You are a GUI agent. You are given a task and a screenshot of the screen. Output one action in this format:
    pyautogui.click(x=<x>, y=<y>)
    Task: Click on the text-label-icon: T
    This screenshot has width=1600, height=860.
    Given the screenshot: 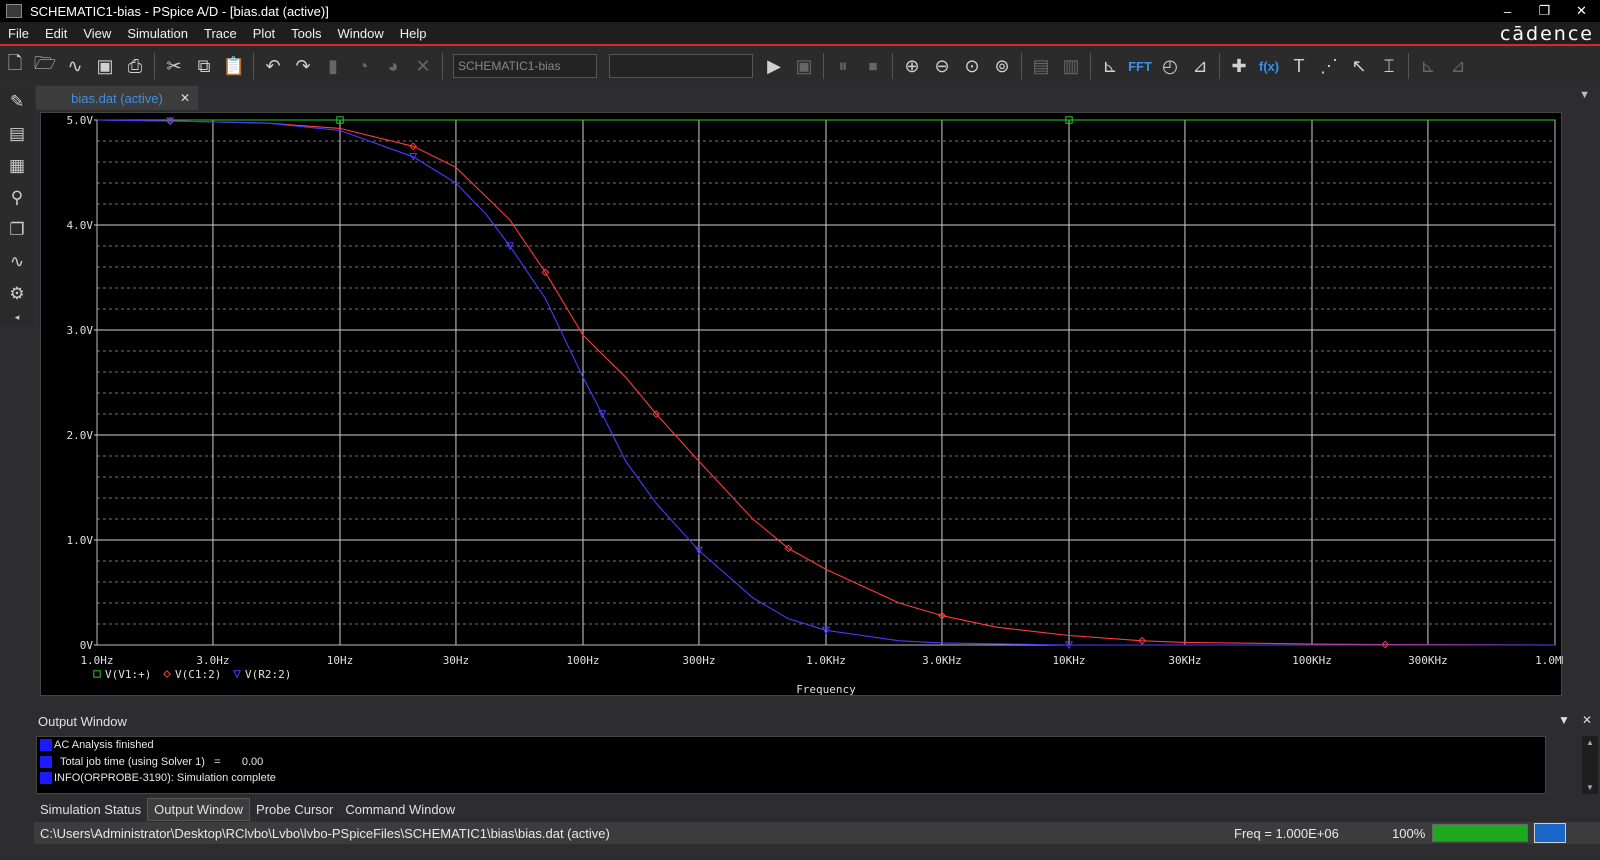 What is the action you would take?
    pyautogui.click(x=1299, y=66)
    